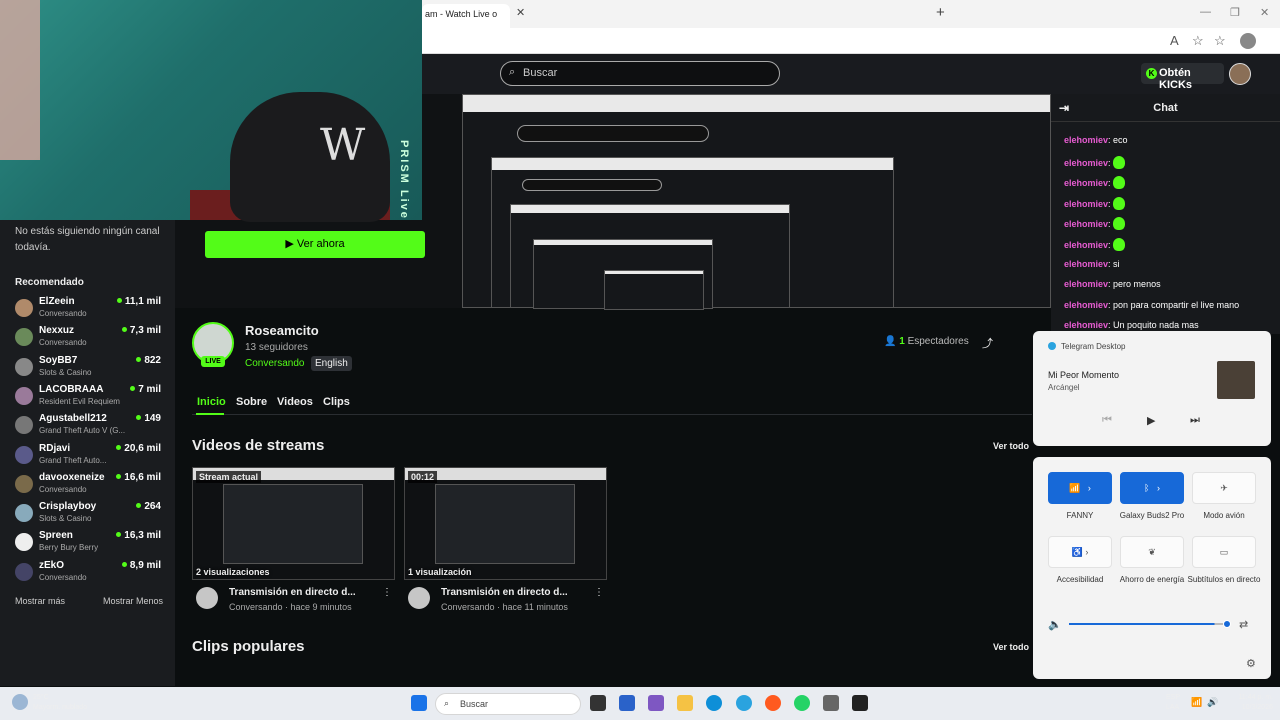 The height and width of the screenshot is (720, 1280). What do you see at coordinates (466, 16) in the screenshot?
I see `browser-tab: am - Watch Live o` at bounding box center [466, 16].